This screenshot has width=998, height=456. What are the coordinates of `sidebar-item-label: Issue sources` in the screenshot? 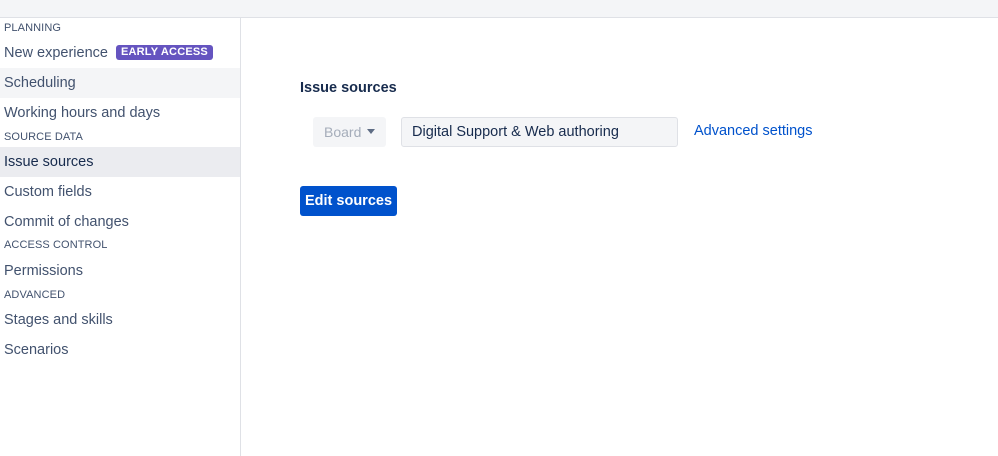 It's located at (49, 162).